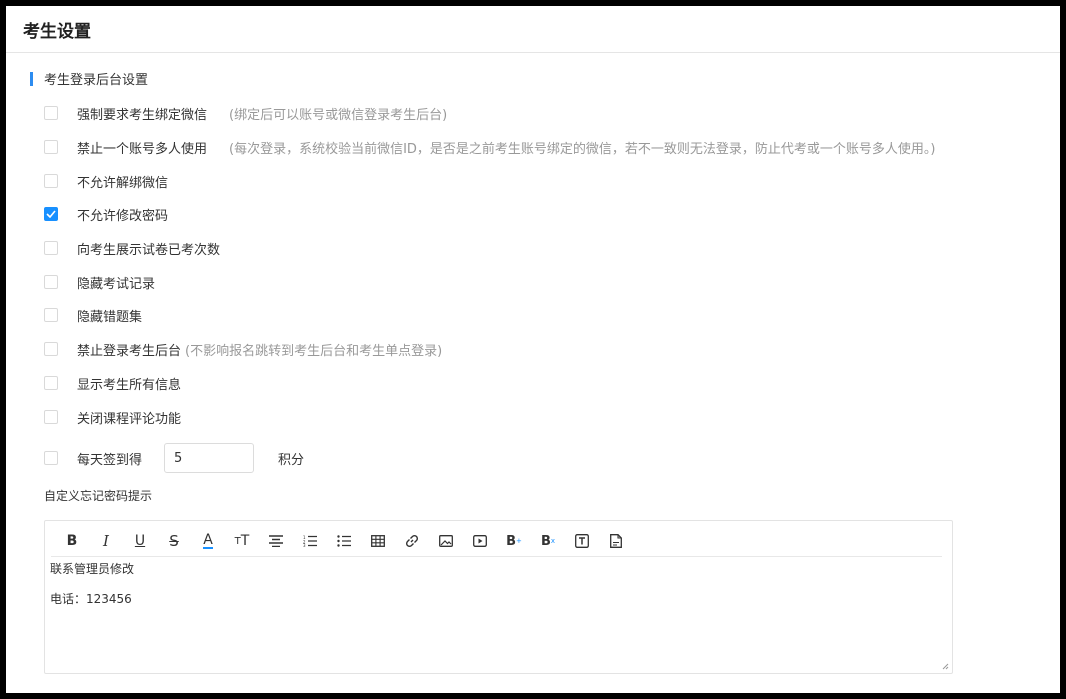 This screenshot has width=1066, height=699. Describe the element at coordinates (57, 31) in the screenshot. I see `page-title: 考生设置` at that location.